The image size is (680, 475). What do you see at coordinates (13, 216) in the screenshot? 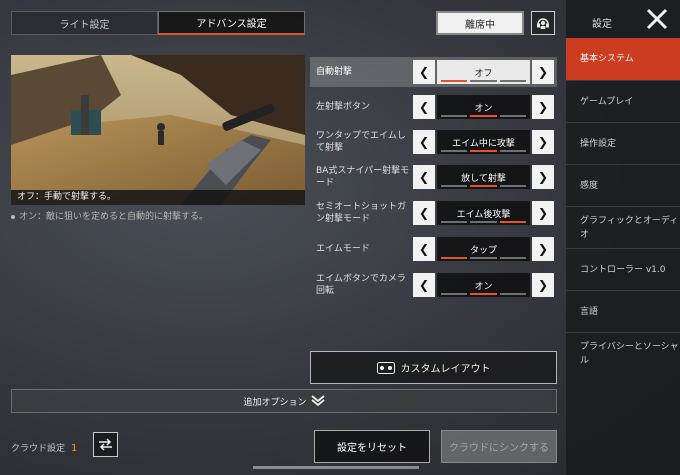
I see `bullet-dot` at bounding box center [13, 216].